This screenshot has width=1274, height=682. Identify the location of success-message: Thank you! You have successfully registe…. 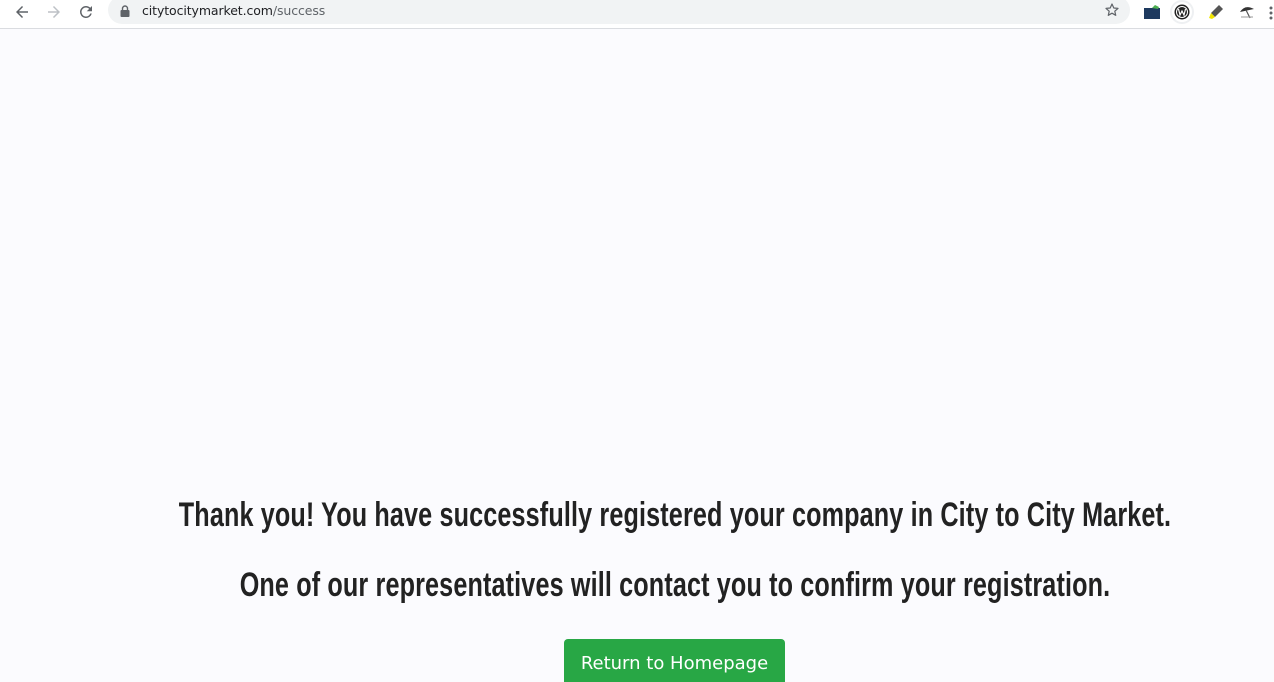
(675, 515).